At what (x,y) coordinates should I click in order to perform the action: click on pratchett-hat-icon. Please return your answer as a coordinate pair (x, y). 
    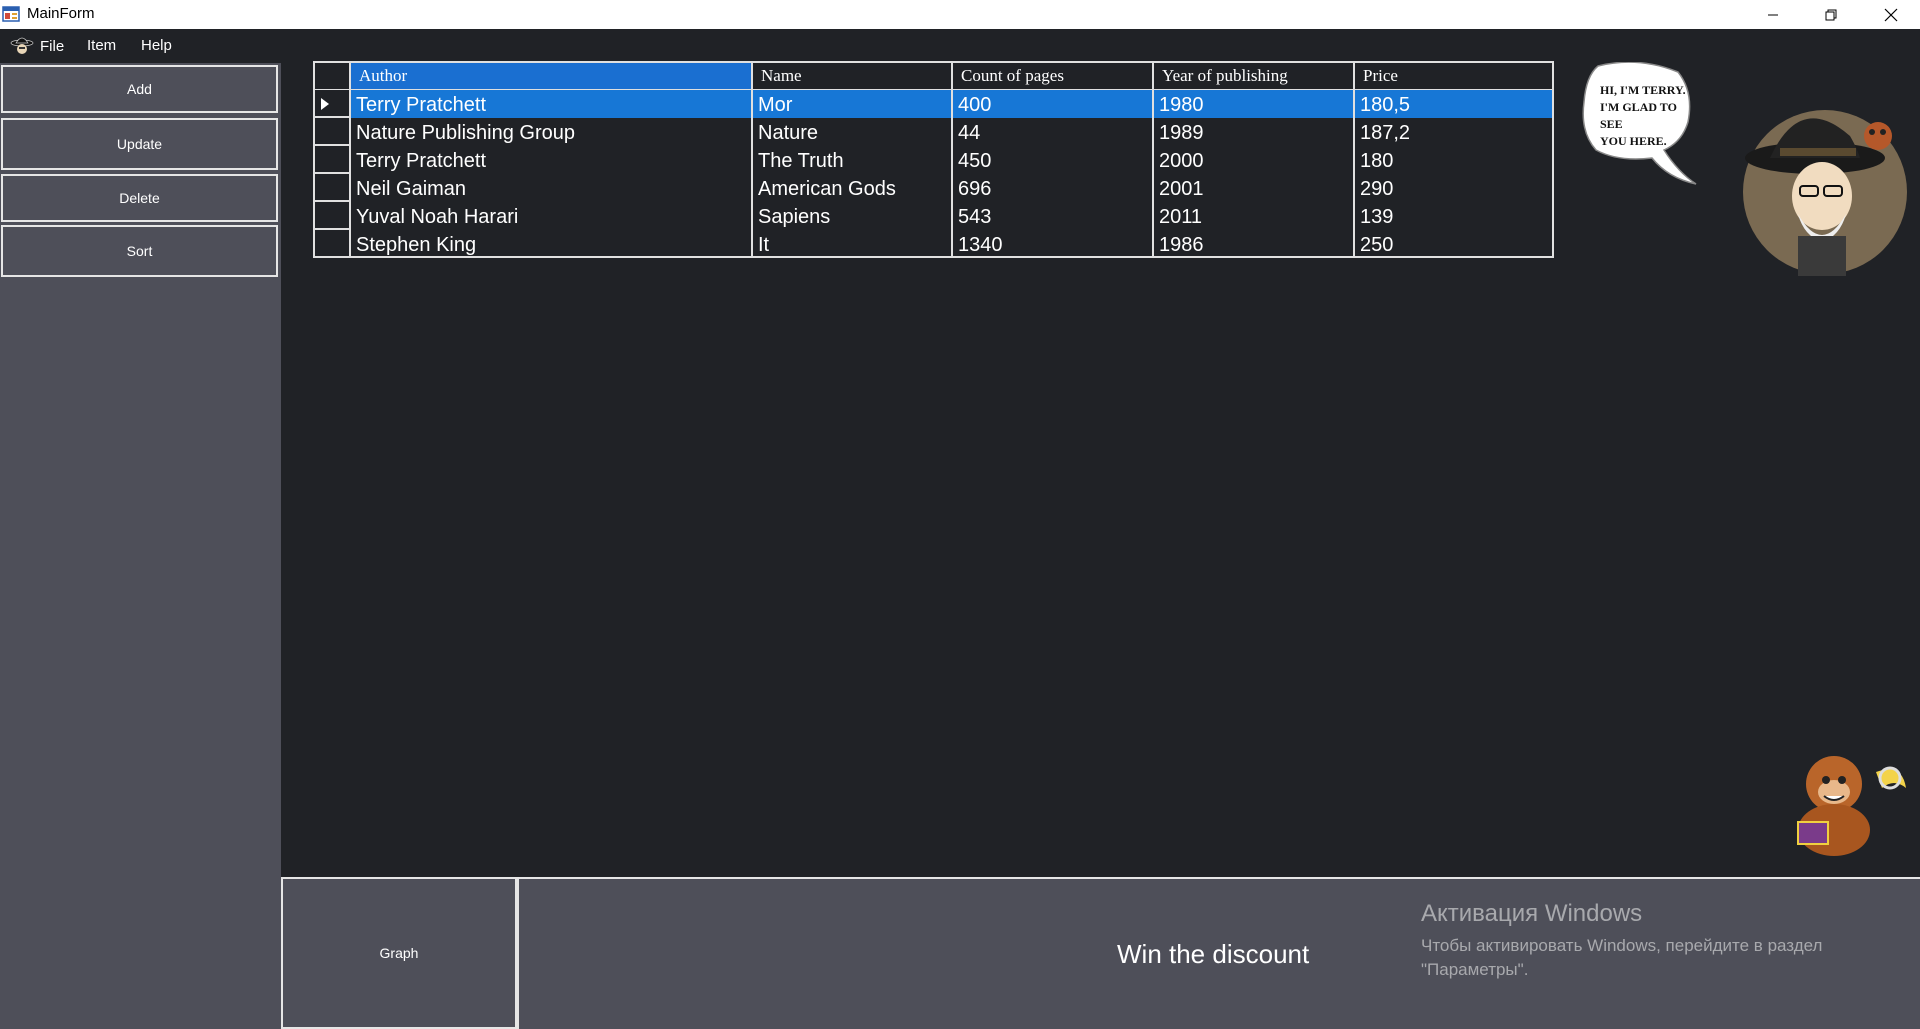
    Looking at the image, I should click on (22, 45).